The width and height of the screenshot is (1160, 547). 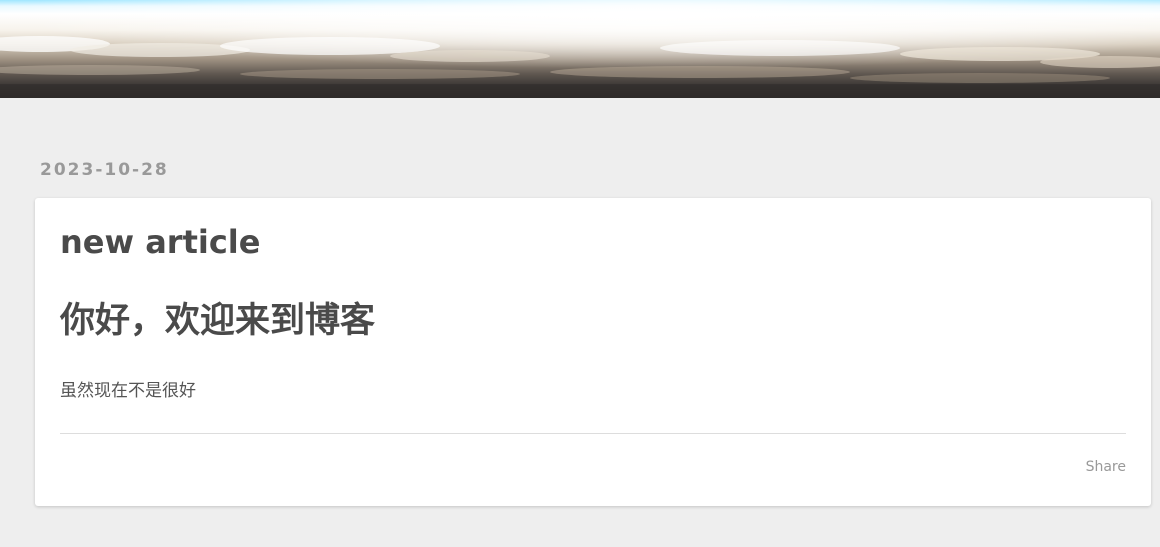 I want to click on post-paragraph: 虽然现在不是很好, so click(x=128, y=391).